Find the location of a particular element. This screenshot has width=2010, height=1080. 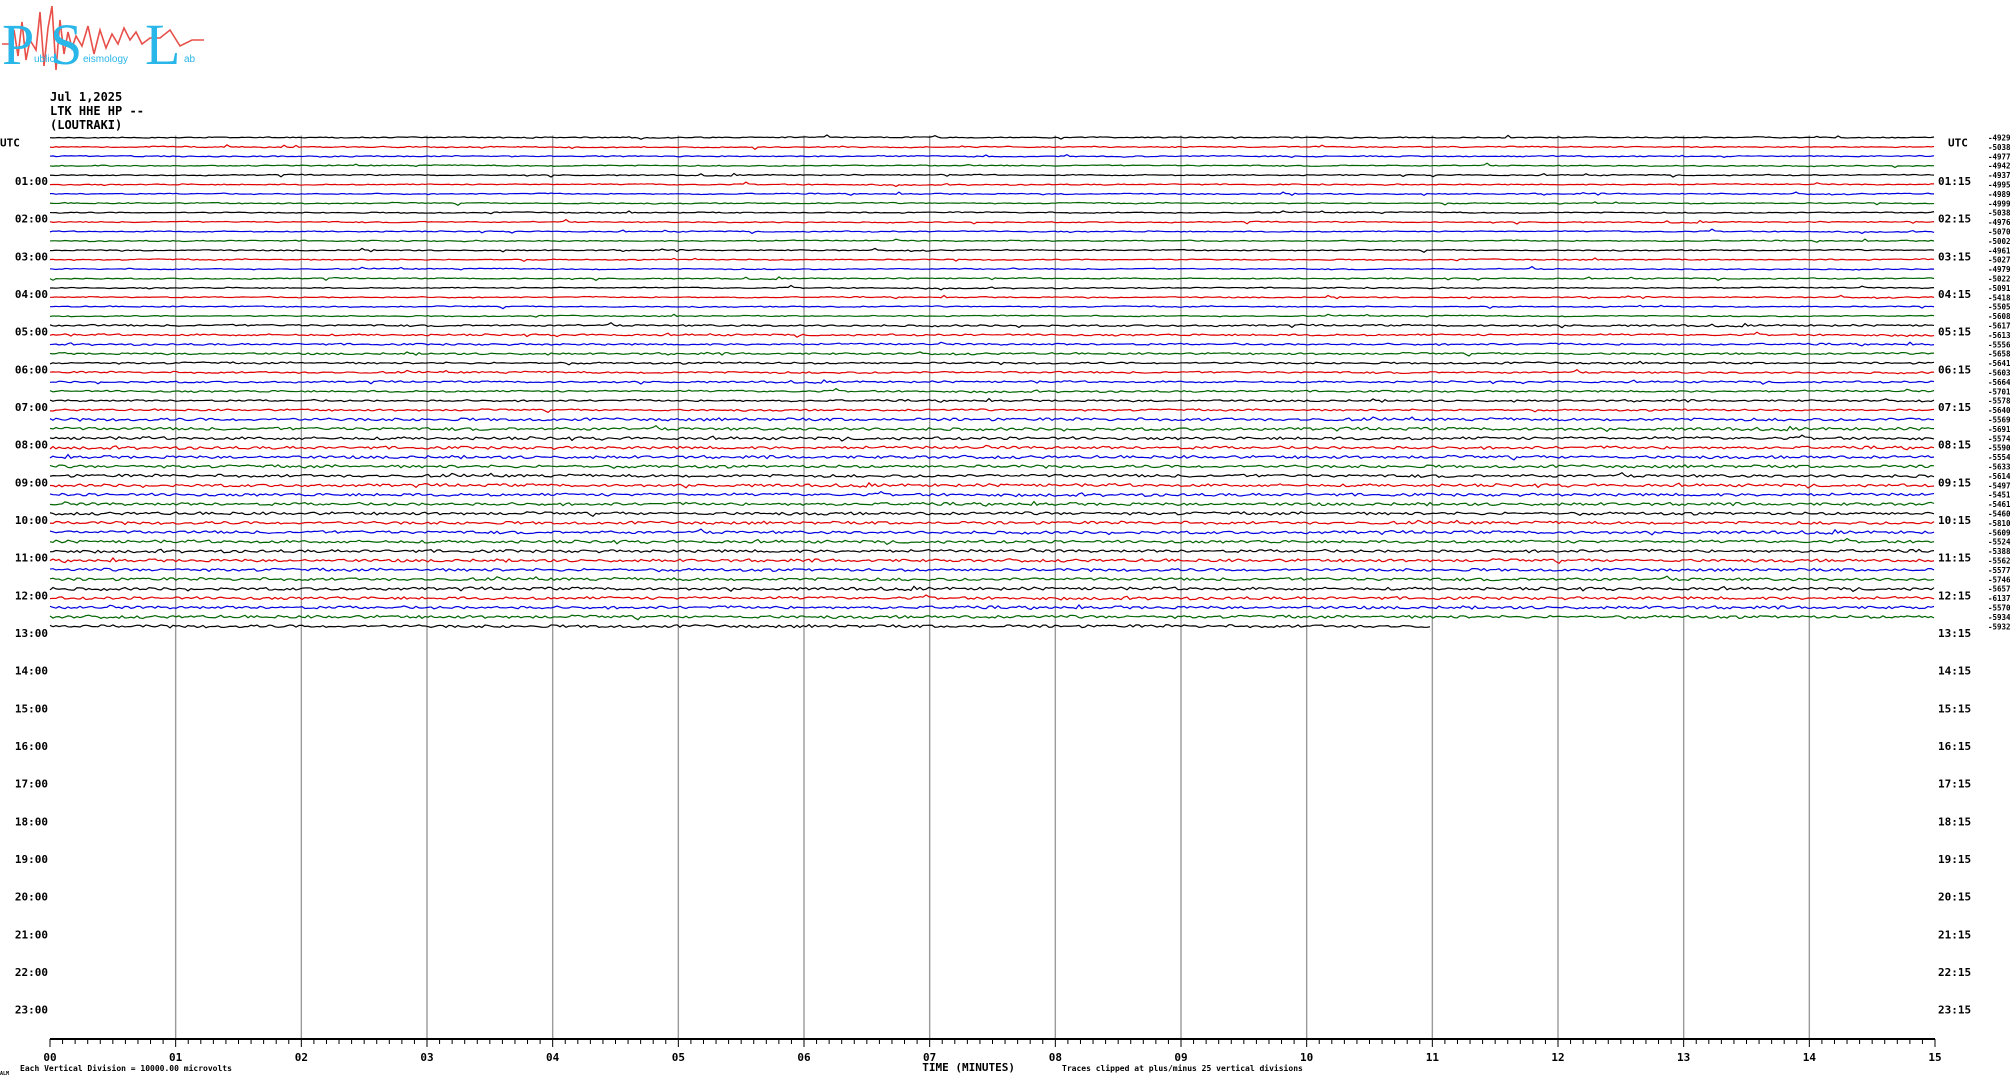

trace-offset-label: -4989 is located at coordinates (1999, 194).